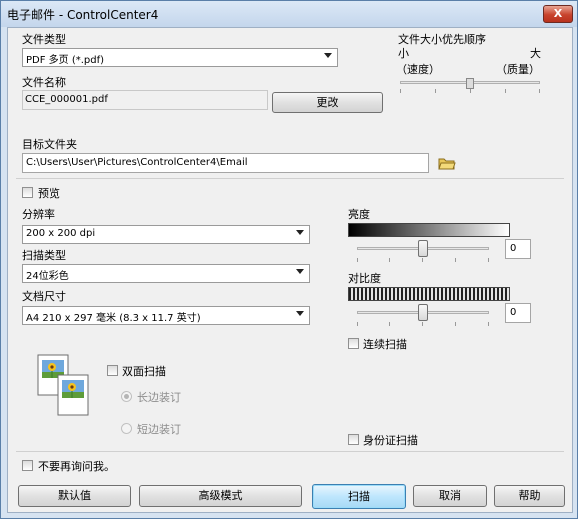 This screenshot has width=578, height=519. I want to click on default-button: 默认值, so click(74, 496).